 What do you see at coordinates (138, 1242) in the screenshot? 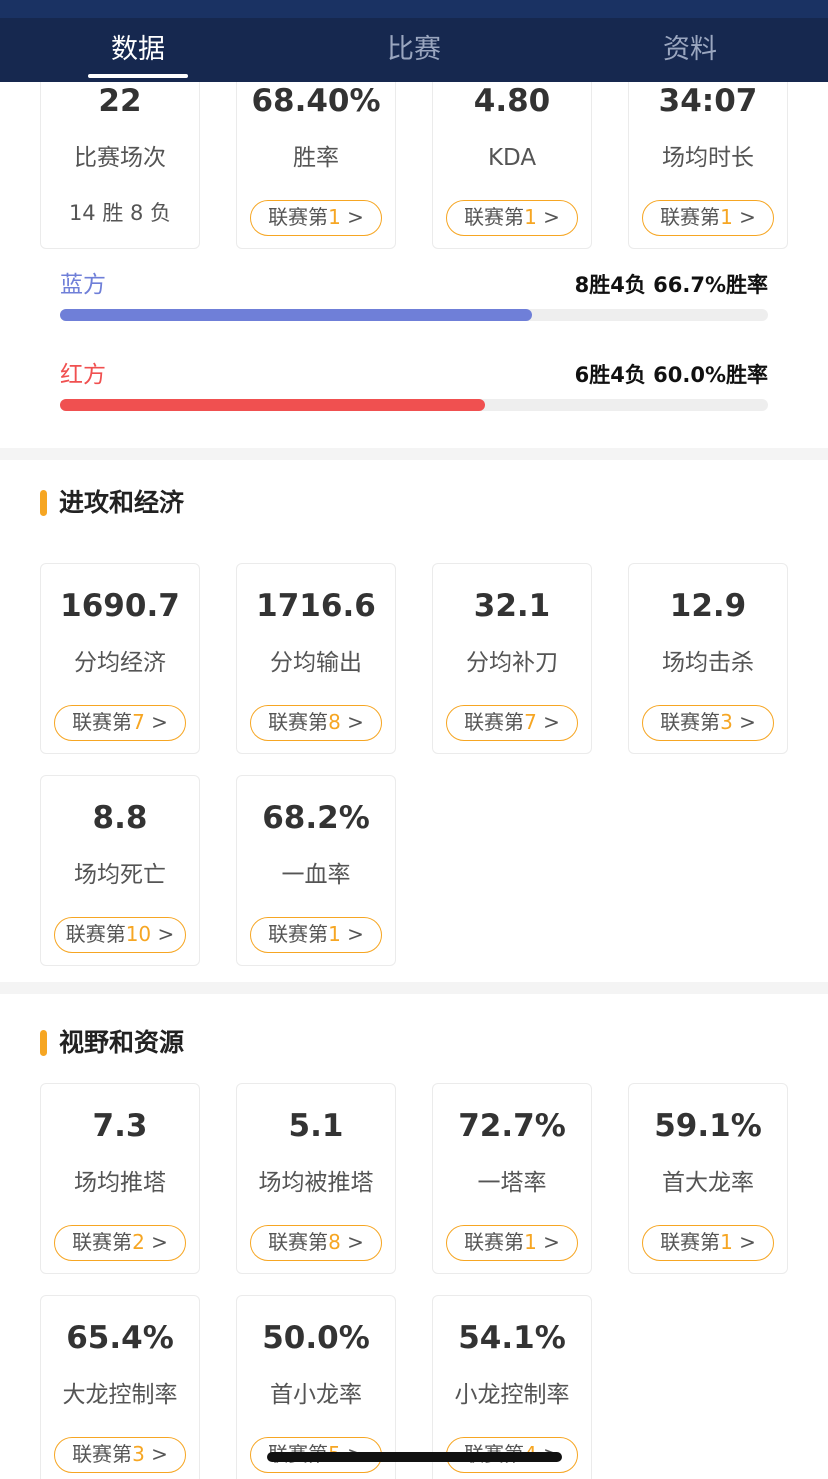
I see `rank-number: 2` at bounding box center [138, 1242].